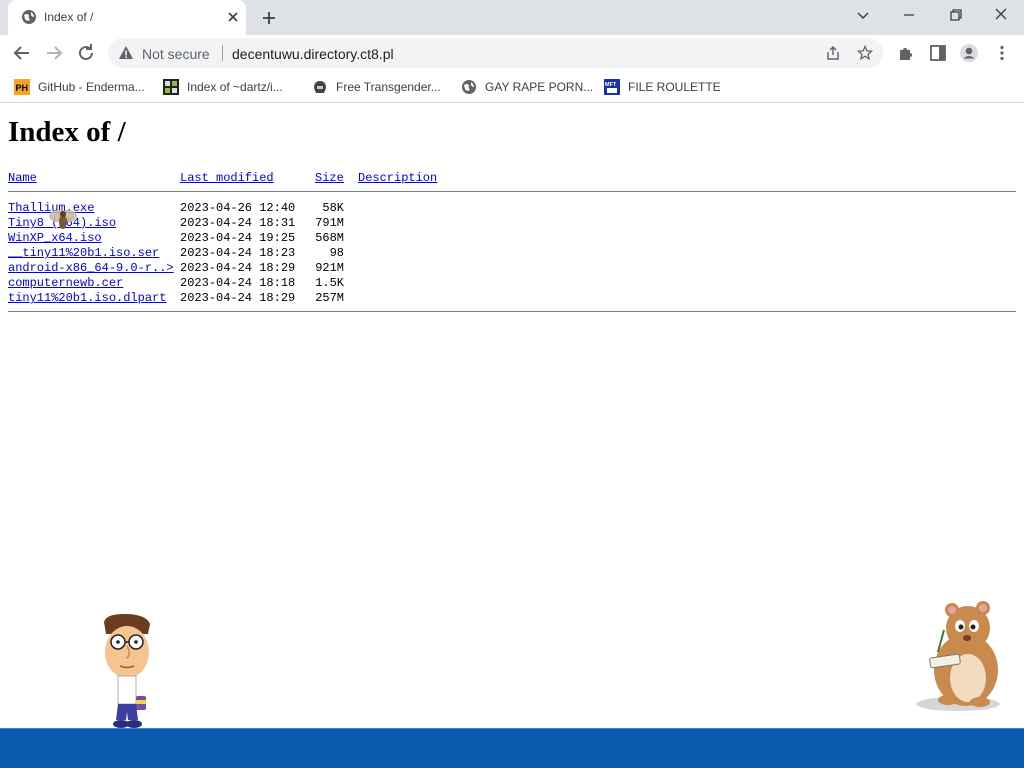 The width and height of the screenshot is (1024, 768). What do you see at coordinates (512, 311) in the screenshot?
I see `bottom-divider` at bounding box center [512, 311].